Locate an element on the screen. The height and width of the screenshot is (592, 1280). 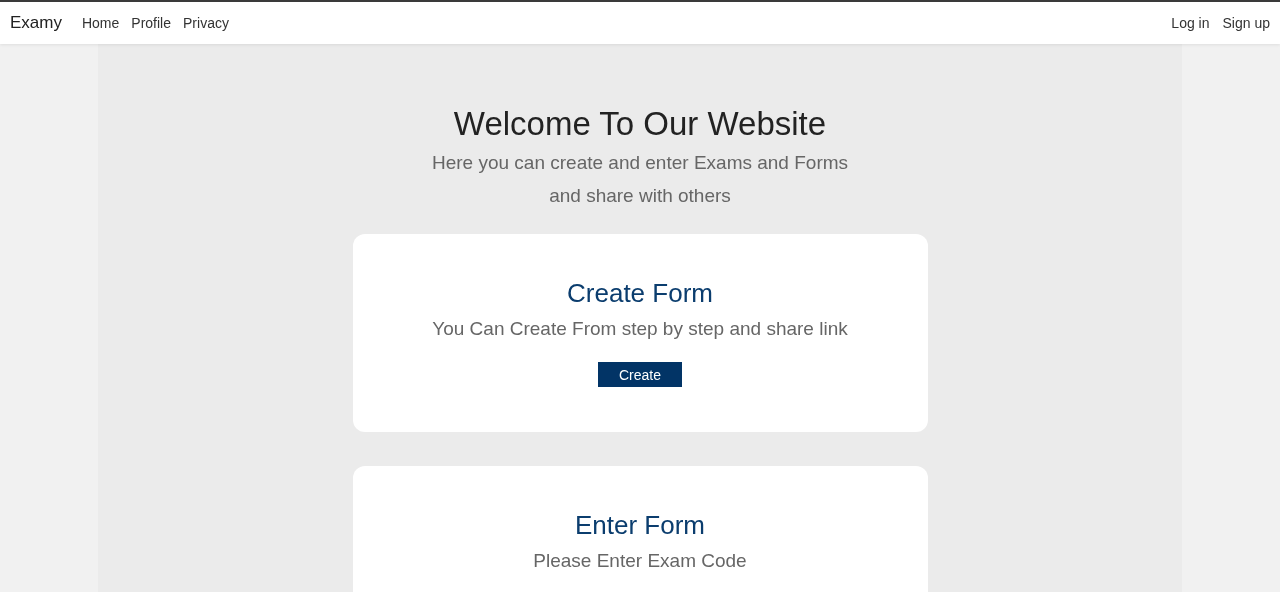
create-button: Create is located at coordinates (640, 374).